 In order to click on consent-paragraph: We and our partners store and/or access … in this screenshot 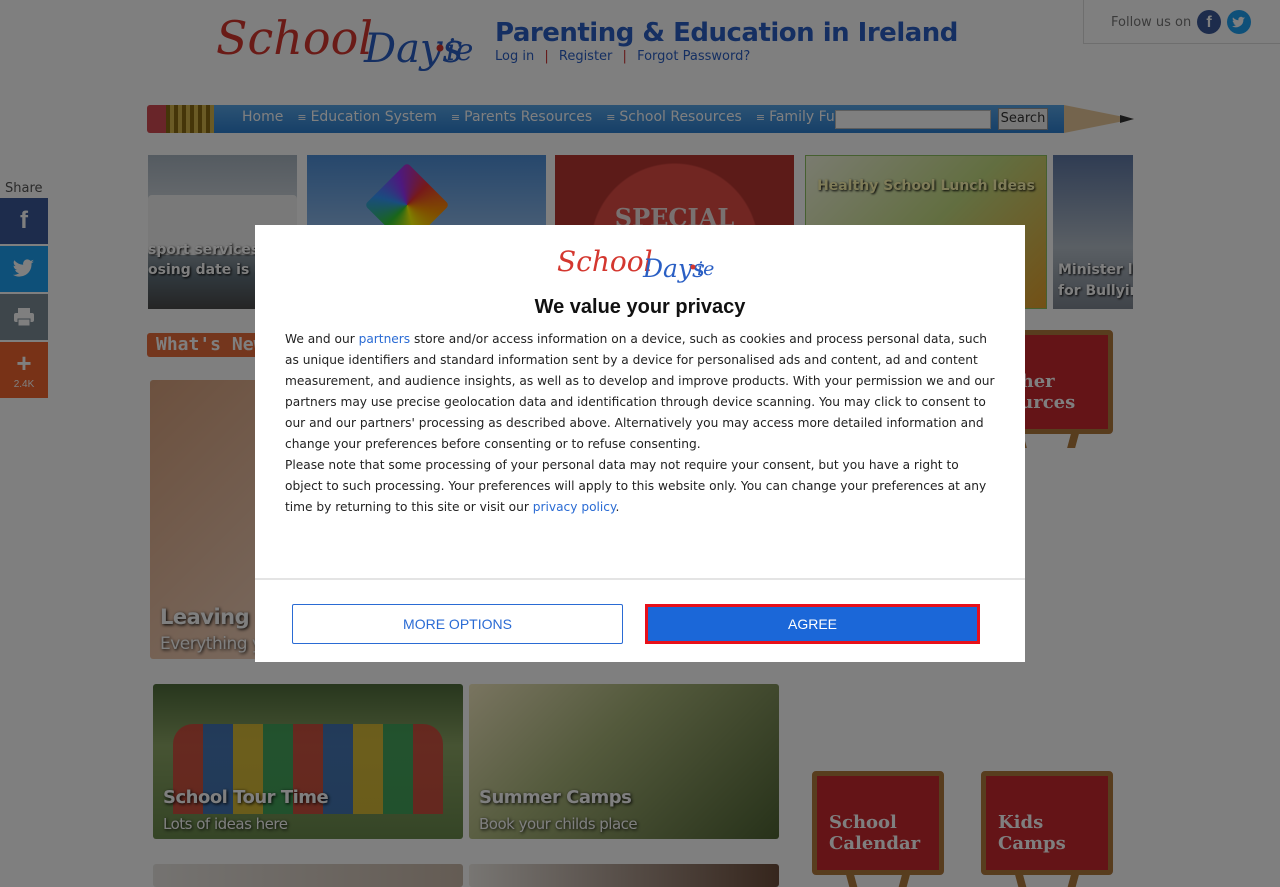, I will do `click(640, 391)`.